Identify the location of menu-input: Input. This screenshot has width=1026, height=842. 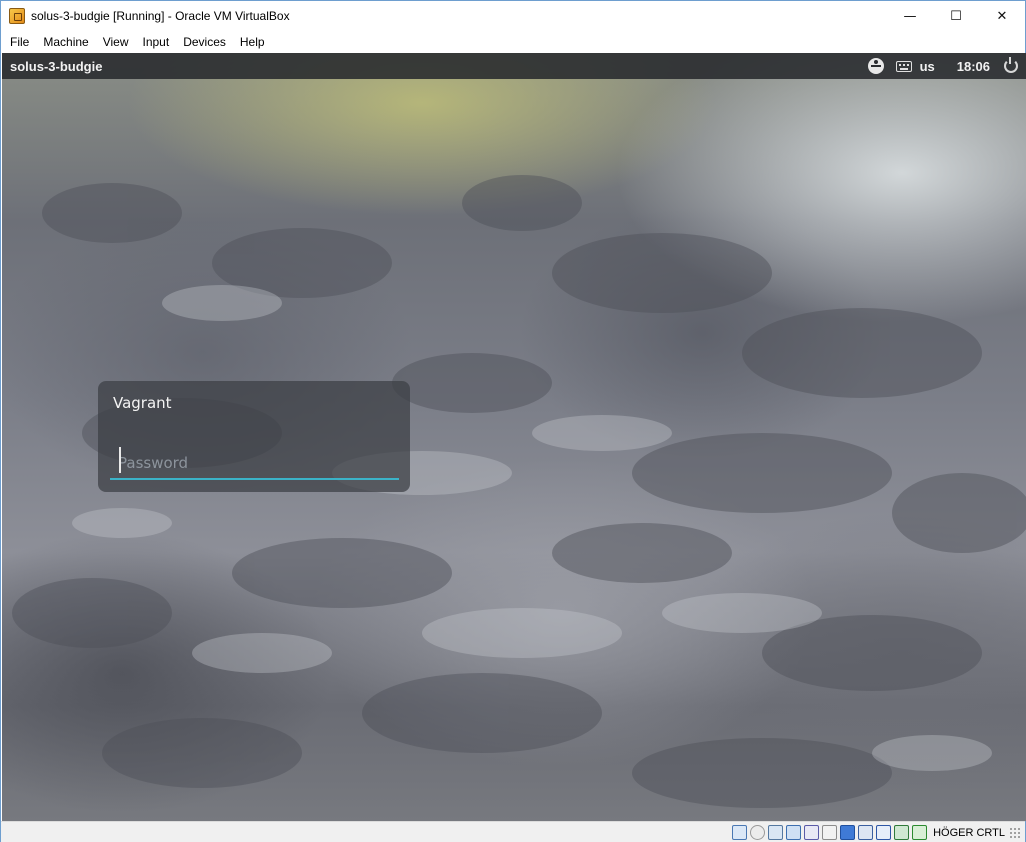
(156, 42).